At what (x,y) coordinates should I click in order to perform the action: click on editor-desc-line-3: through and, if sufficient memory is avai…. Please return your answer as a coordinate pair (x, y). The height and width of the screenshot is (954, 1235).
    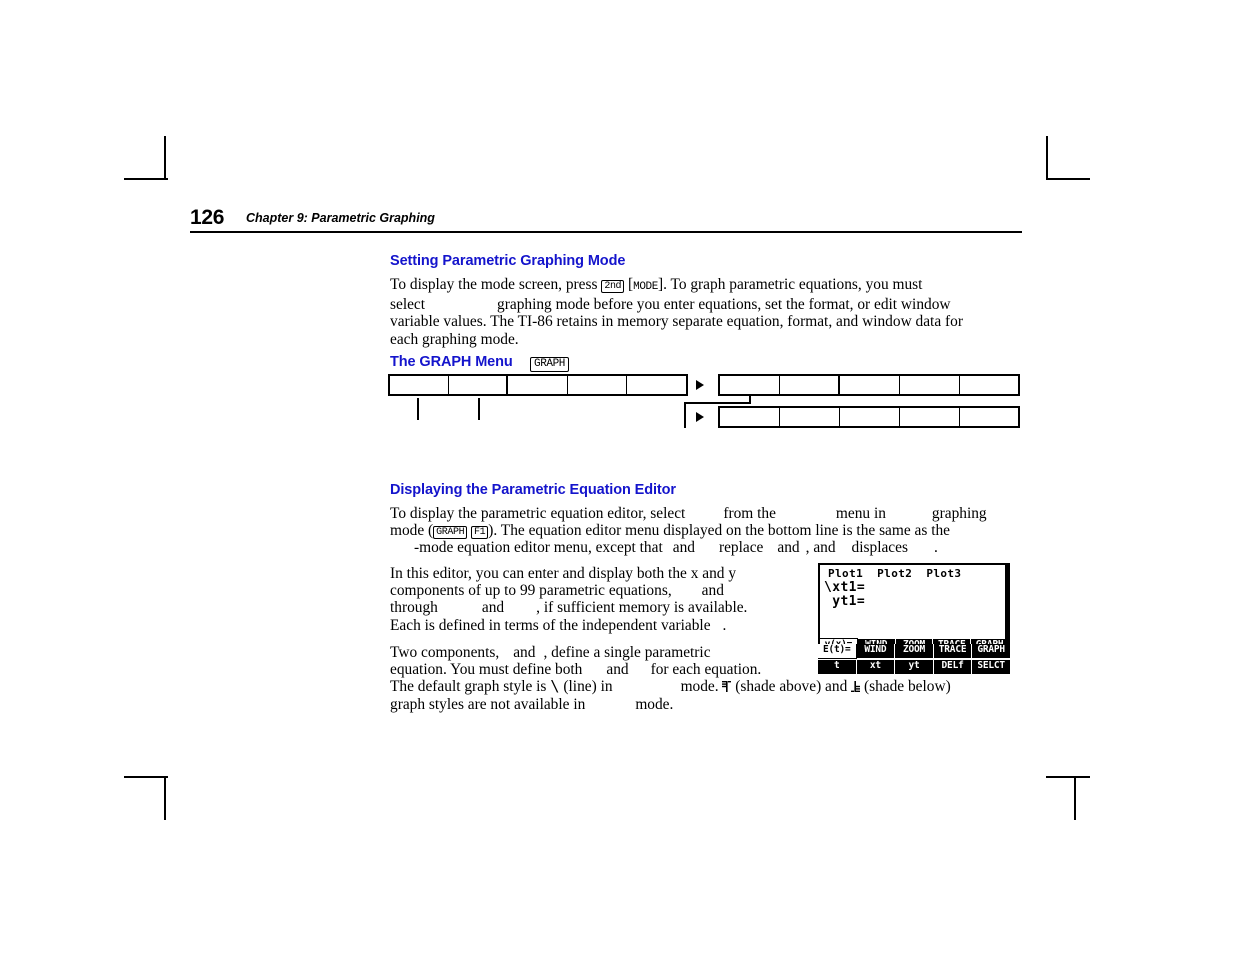
    Looking at the image, I should click on (569, 608).